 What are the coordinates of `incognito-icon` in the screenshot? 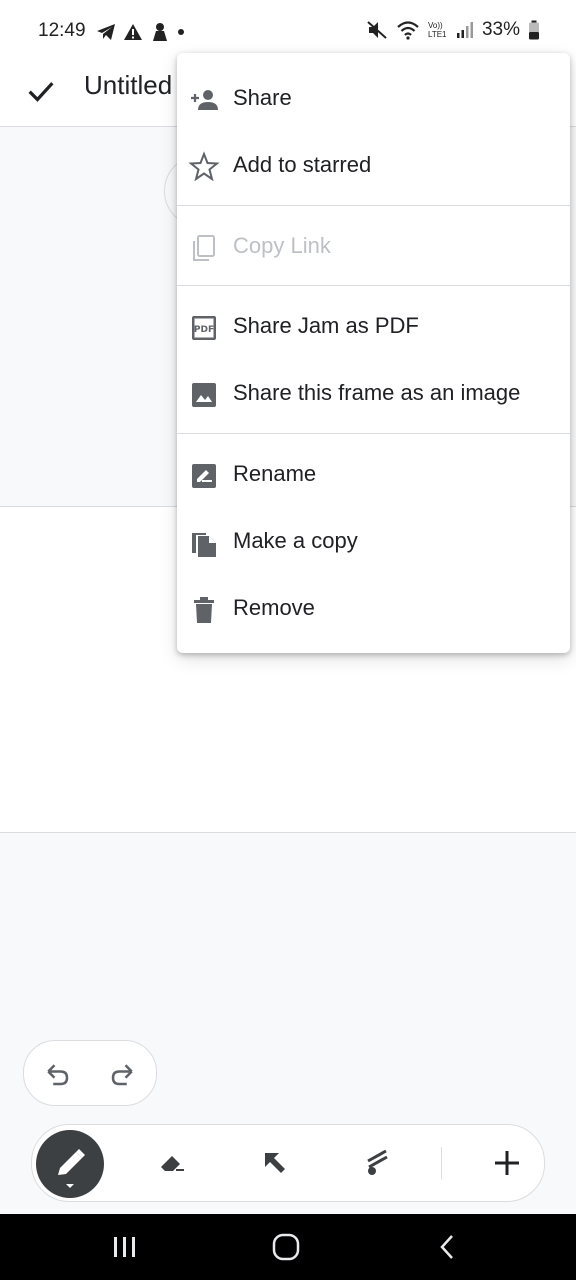 It's located at (160, 32).